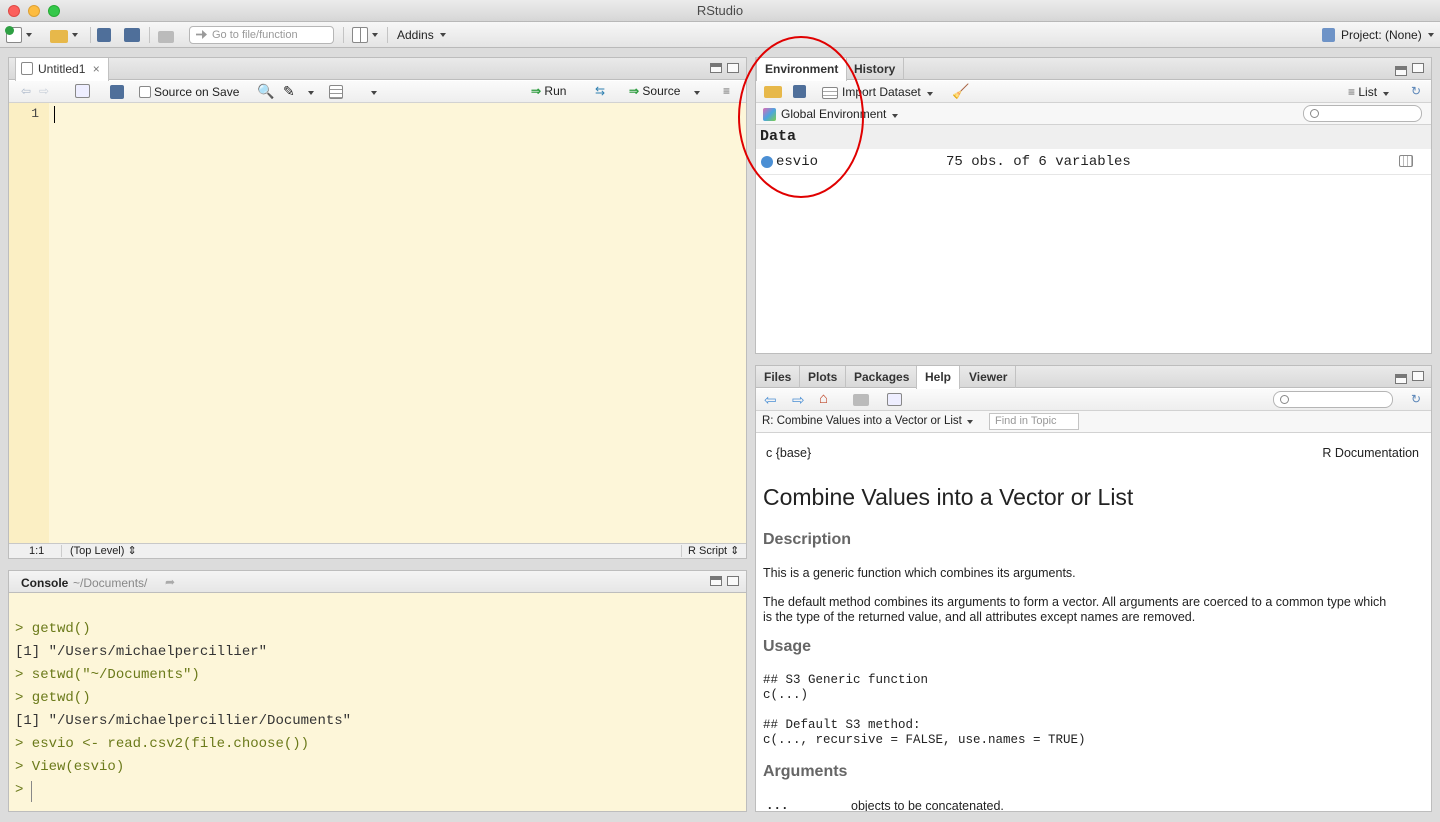 This screenshot has height=822, width=1440. What do you see at coordinates (1416, 399) in the screenshot?
I see `help-refresh-icon: ↻` at bounding box center [1416, 399].